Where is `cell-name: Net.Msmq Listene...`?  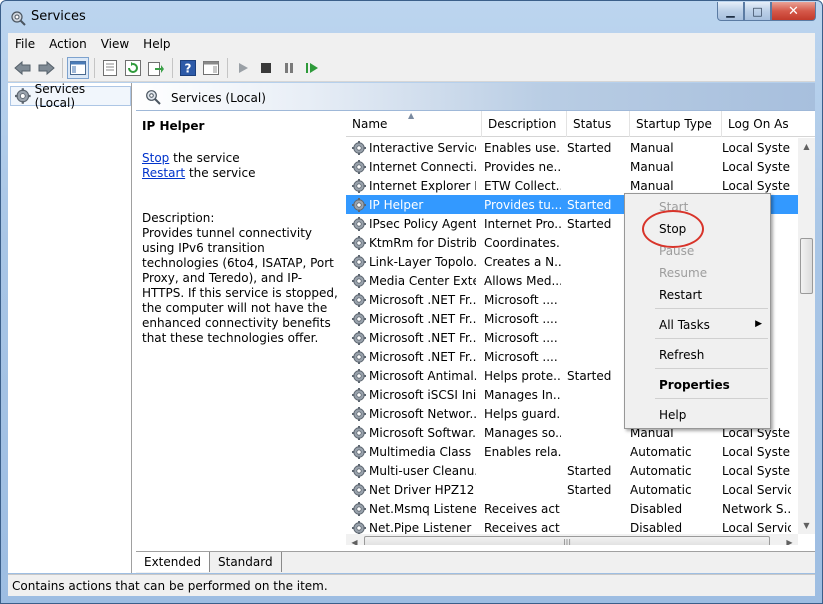
cell-name: Net.Msmq Listene... is located at coordinates (422, 508).